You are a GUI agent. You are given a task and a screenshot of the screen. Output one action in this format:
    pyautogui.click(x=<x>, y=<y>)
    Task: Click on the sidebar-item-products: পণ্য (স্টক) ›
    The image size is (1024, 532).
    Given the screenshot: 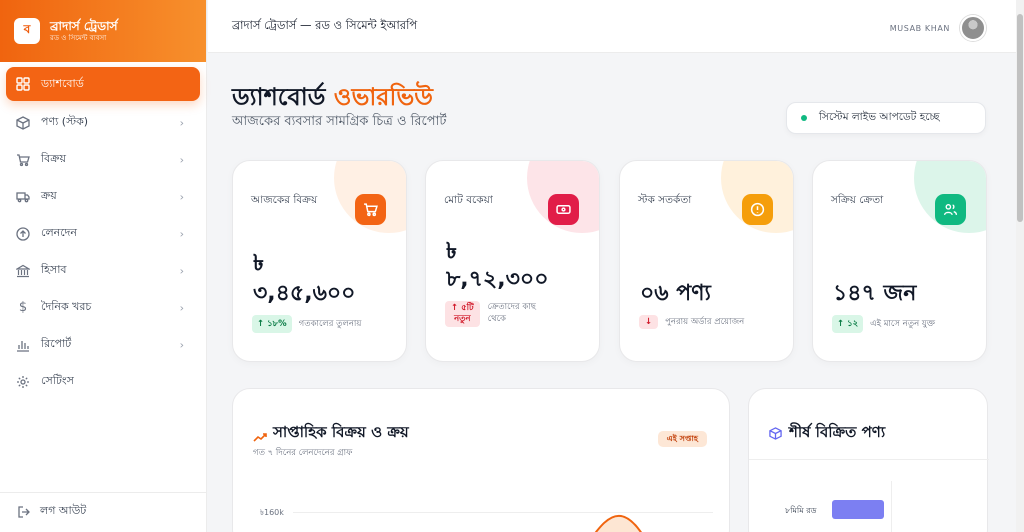 What is the action you would take?
    pyautogui.click(x=103, y=122)
    